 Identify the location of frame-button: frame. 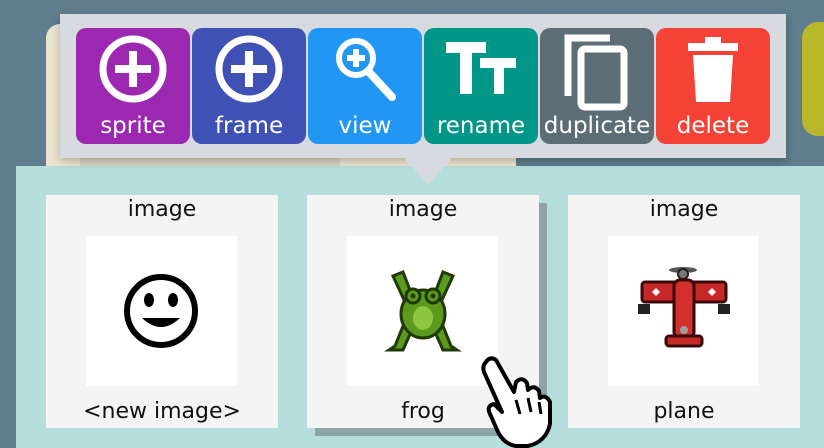
(249, 86).